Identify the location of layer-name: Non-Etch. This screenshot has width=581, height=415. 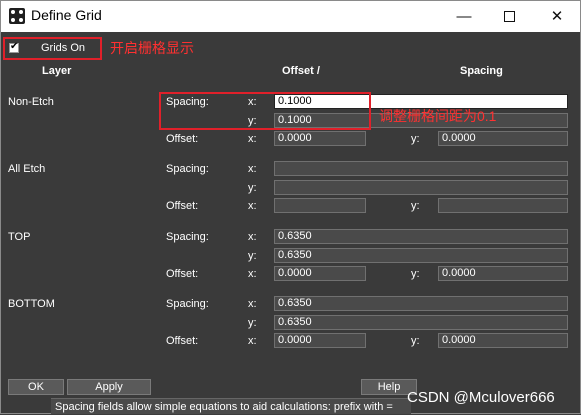
(31, 102).